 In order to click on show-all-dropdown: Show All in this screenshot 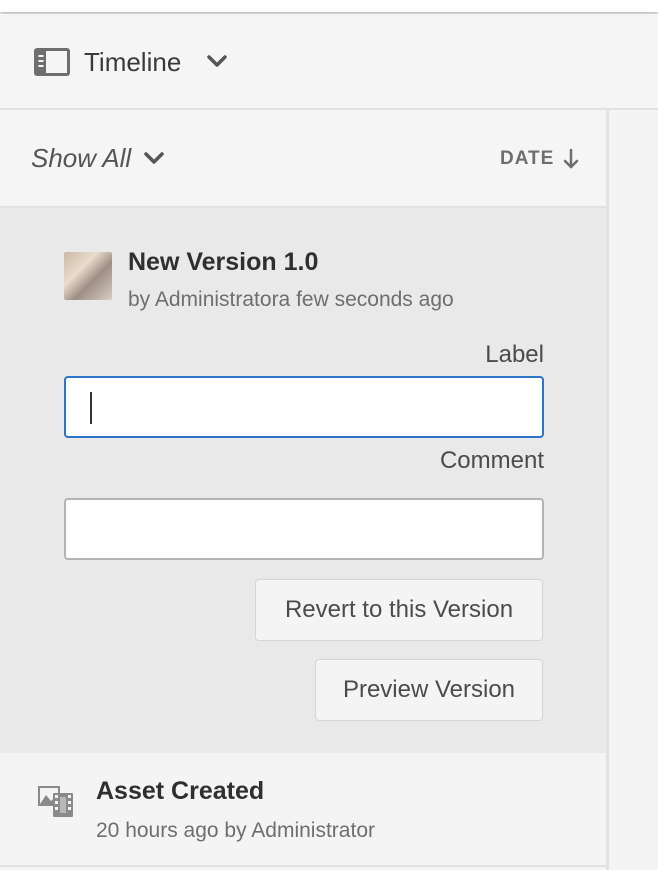, I will do `click(81, 158)`.